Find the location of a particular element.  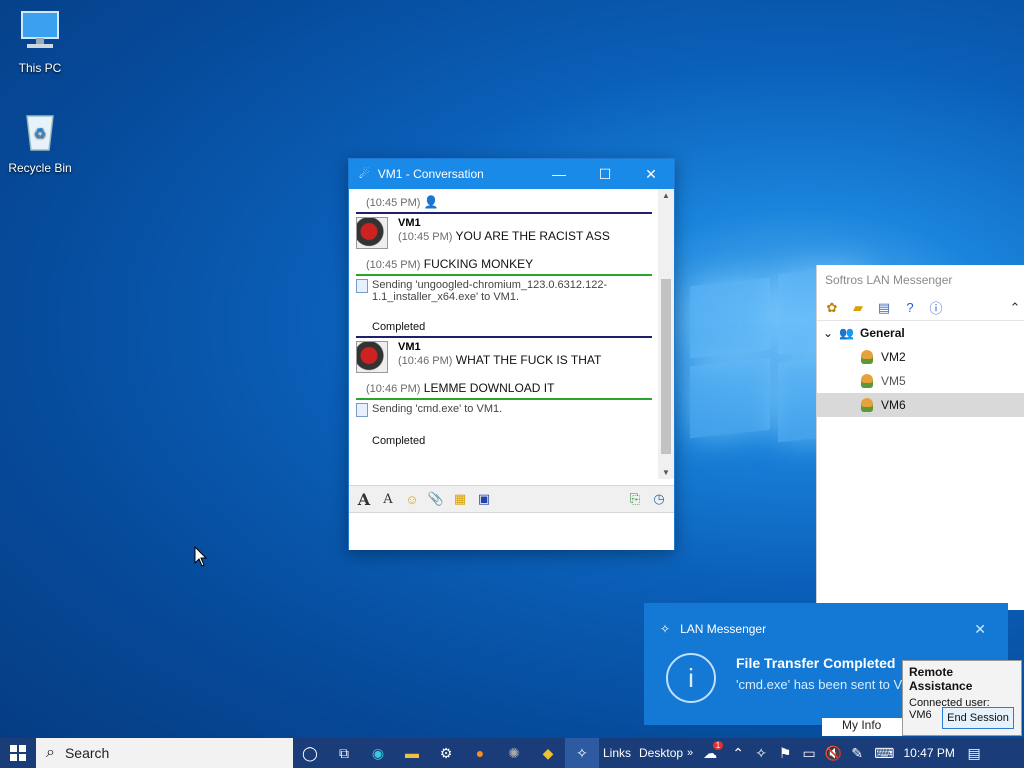

info-icon: ⓘ is located at coordinates (936, 308).